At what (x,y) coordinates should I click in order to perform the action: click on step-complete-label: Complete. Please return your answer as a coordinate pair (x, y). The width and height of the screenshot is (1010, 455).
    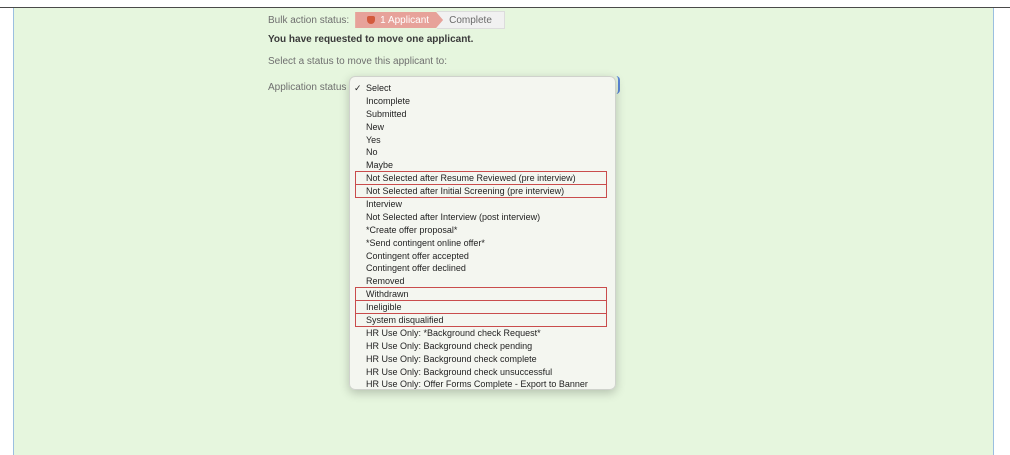
    Looking at the image, I should click on (470, 20).